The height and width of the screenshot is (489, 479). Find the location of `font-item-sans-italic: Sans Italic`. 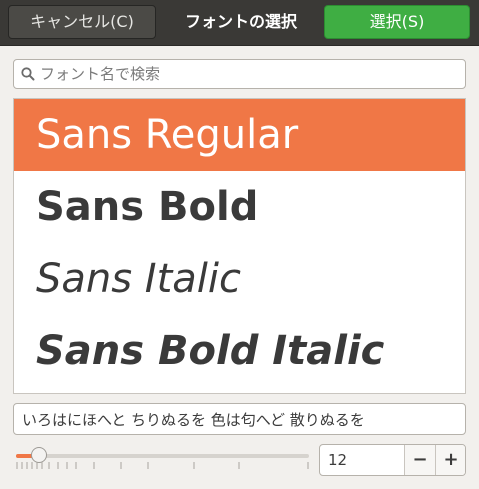

font-item-sans-italic: Sans Italic is located at coordinates (239, 279).